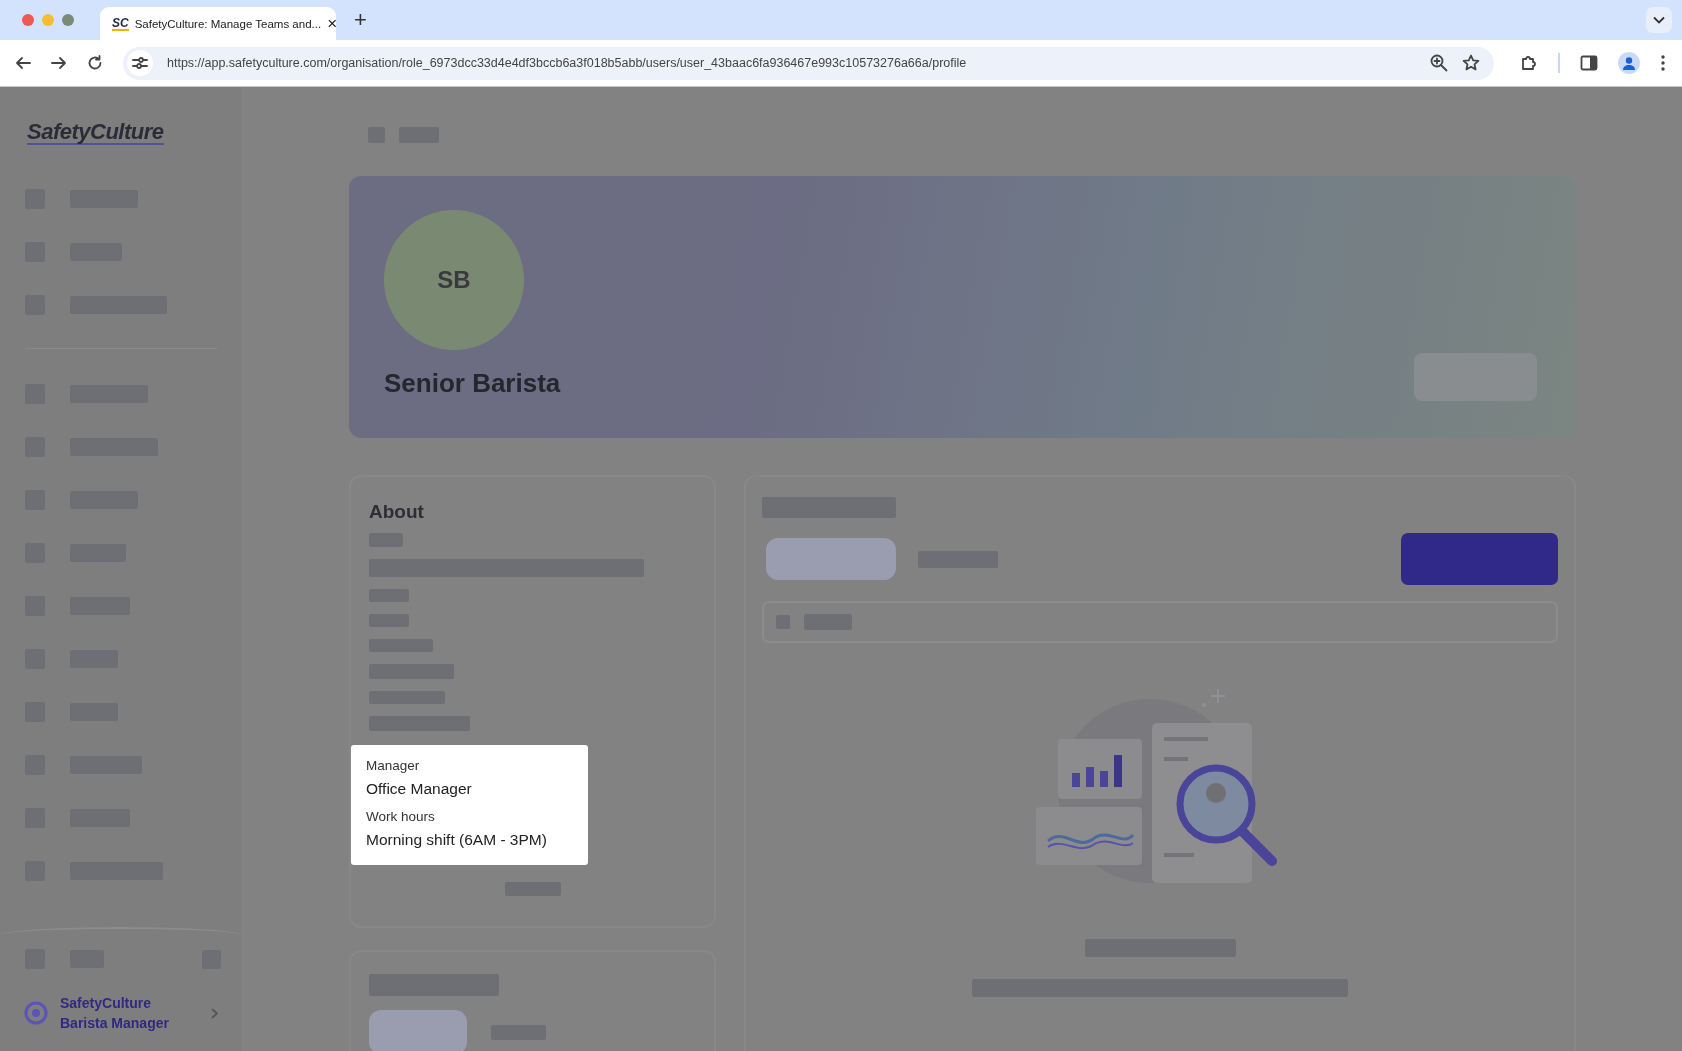 The width and height of the screenshot is (1682, 1051). What do you see at coordinates (95, 63) in the screenshot?
I see `reload-icon` at bounding box center [95, 63].